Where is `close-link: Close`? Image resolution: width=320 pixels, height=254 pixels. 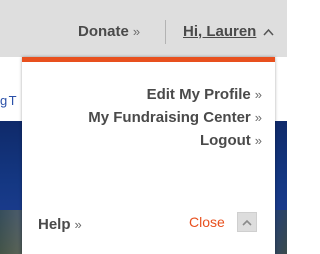 close-link: Close is located at coordinates (207, 222).